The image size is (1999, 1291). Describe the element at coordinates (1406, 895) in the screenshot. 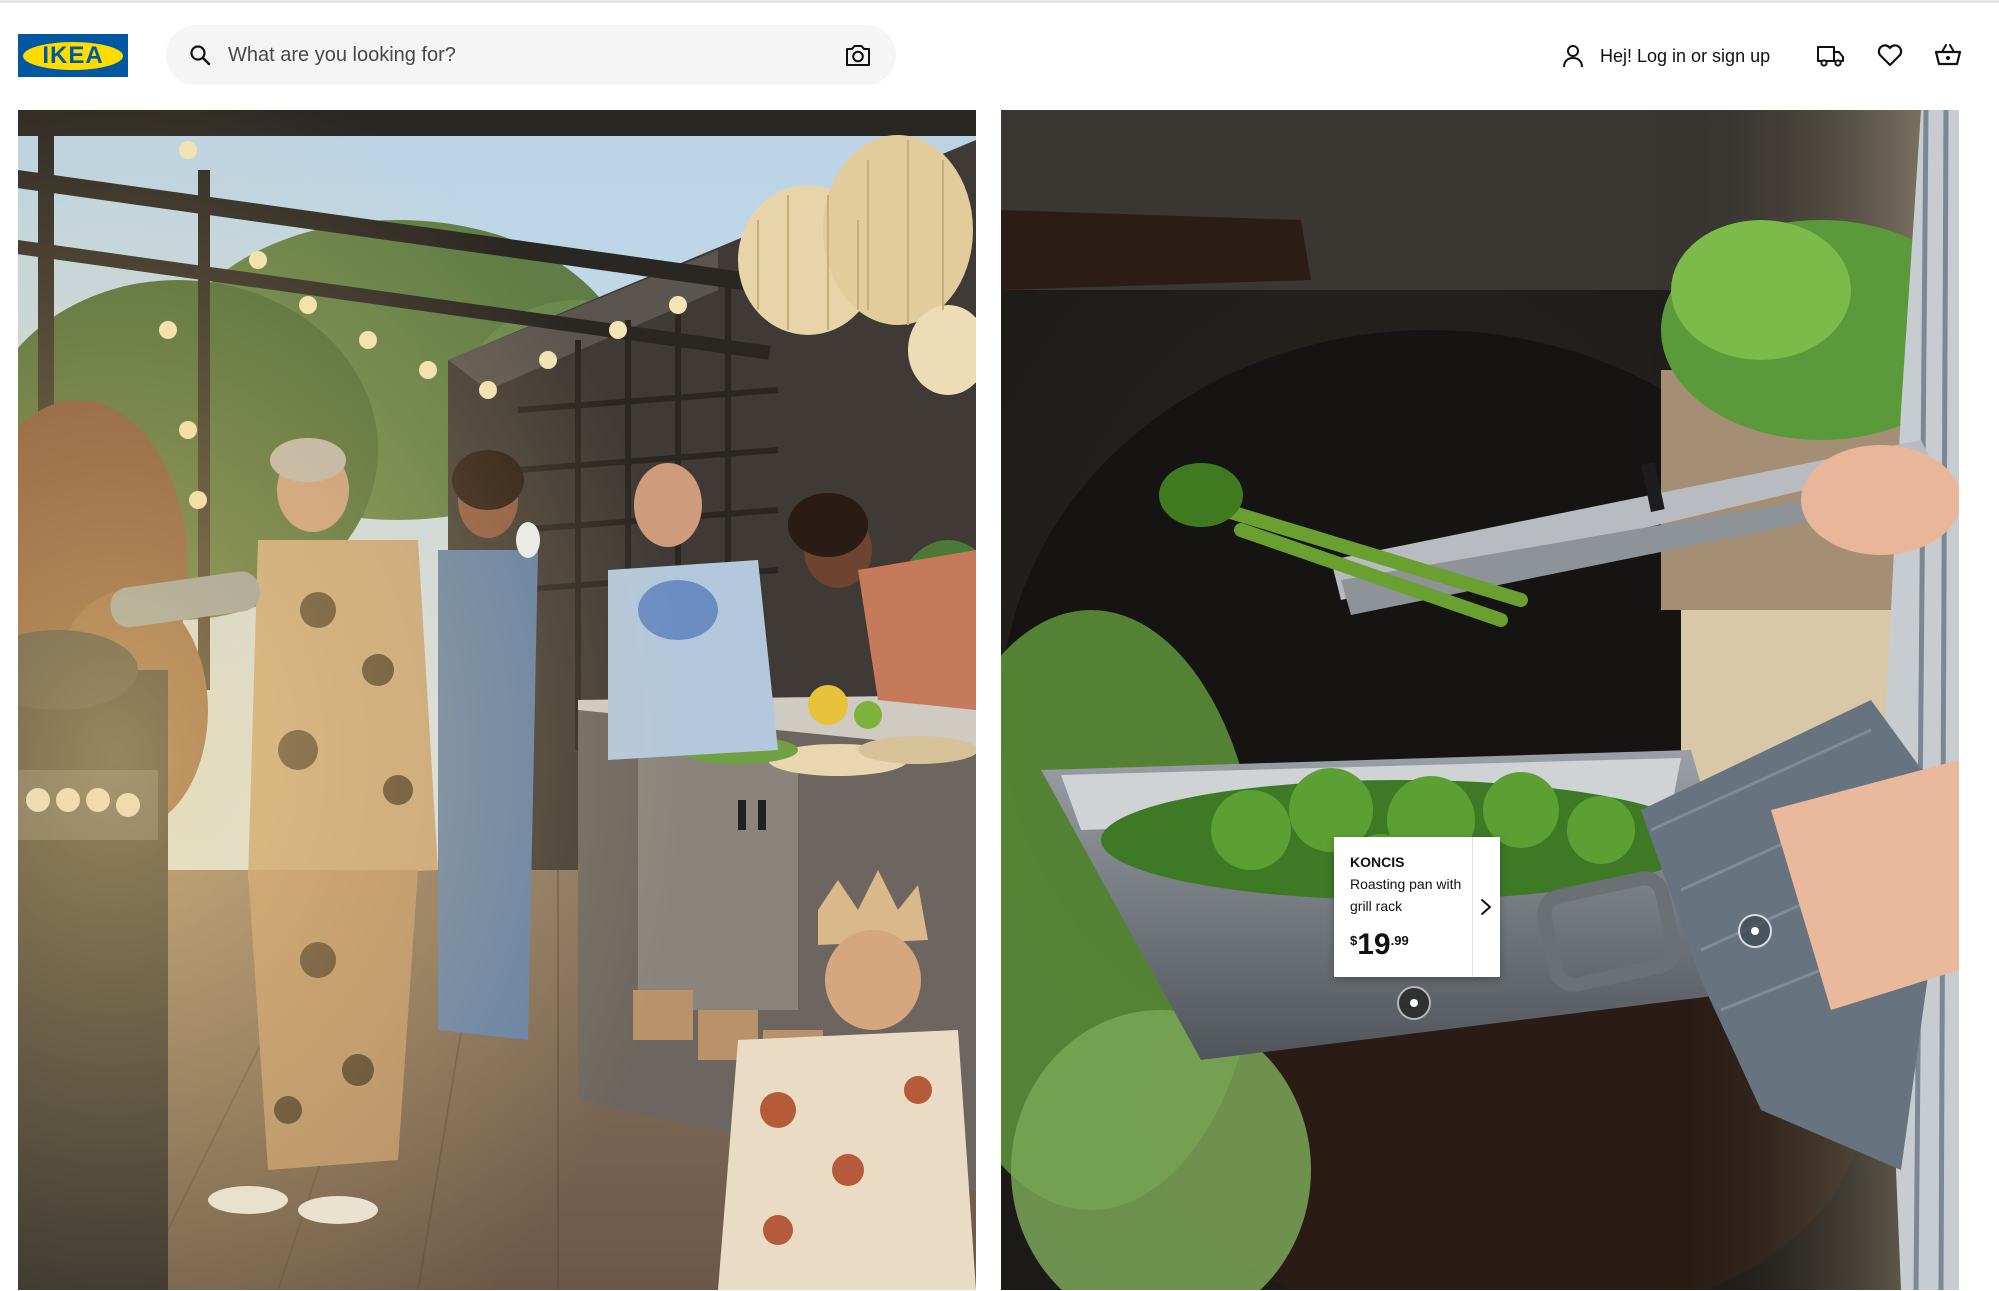

I see `product-description: Roasting pan with grill rack` at that location.